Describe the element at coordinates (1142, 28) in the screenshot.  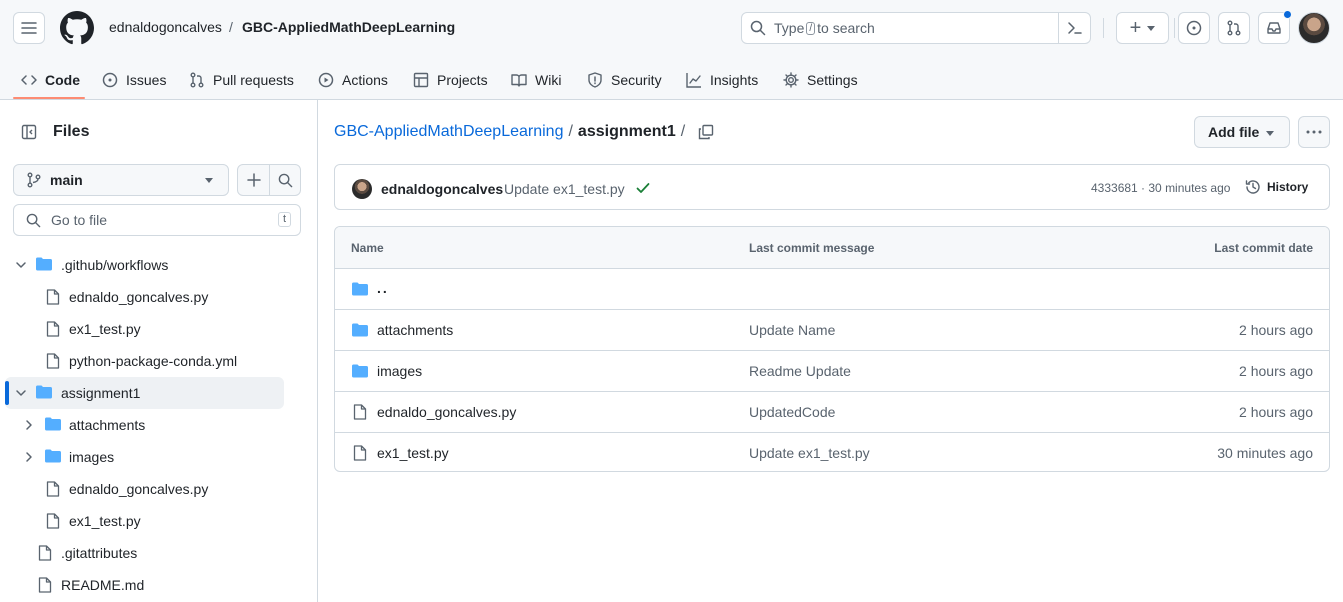
I see `create-new-button: +` at that location.